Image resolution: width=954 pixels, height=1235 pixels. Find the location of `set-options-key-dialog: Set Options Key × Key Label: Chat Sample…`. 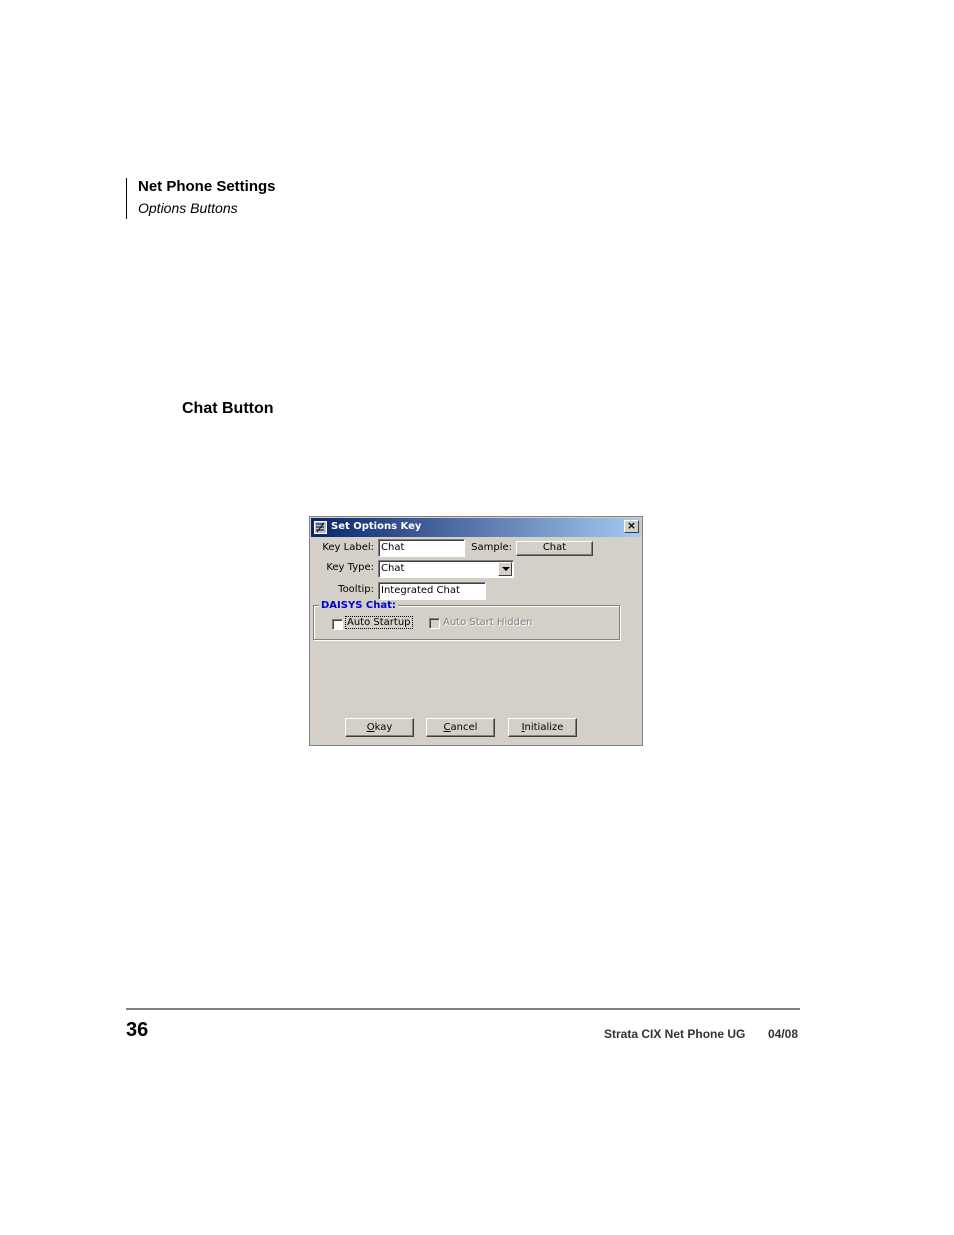

set-options-key-dialog: Set Options Key × Key Label: Chat Sample… is located at coordinates (476, 631).